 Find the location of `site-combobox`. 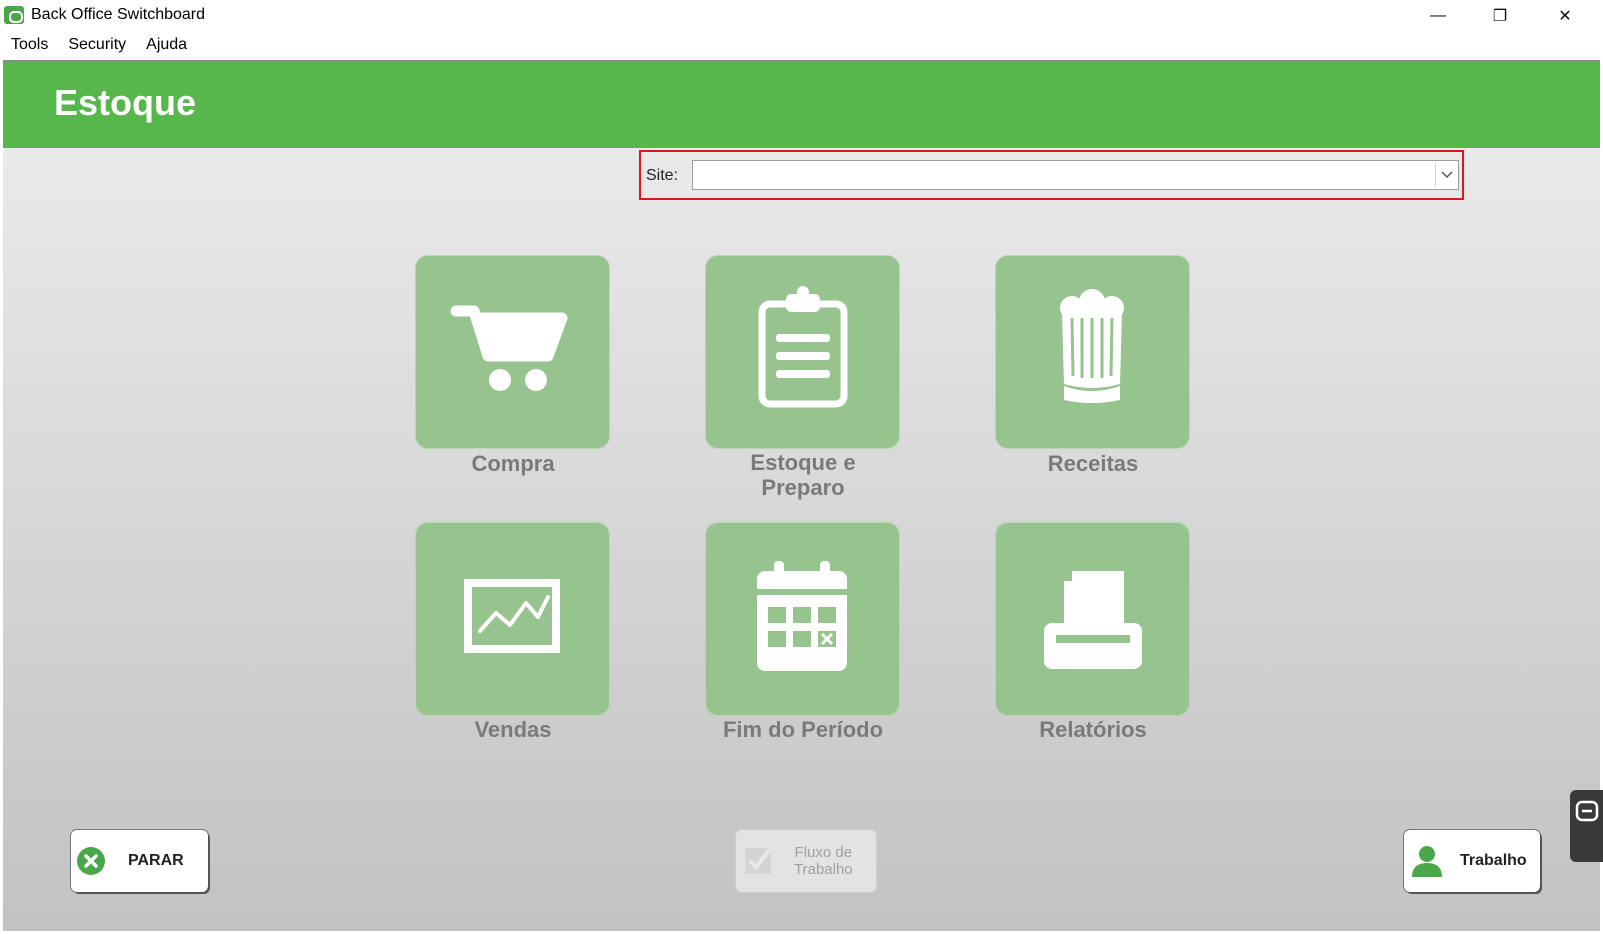

site-combobox is located at coordinates (1075, 175).